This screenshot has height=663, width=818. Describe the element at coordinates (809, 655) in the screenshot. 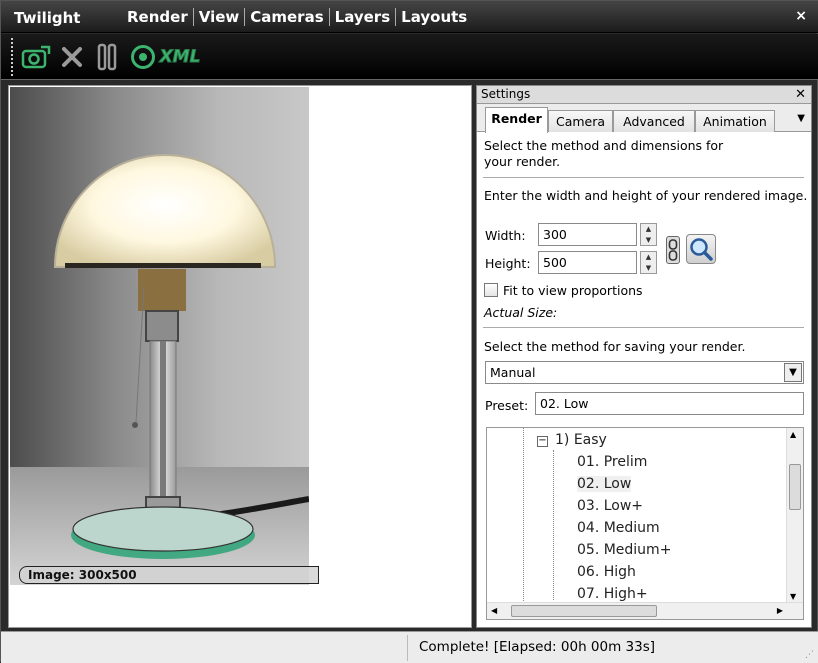

I see `resize-grip: ⋰` at that location.